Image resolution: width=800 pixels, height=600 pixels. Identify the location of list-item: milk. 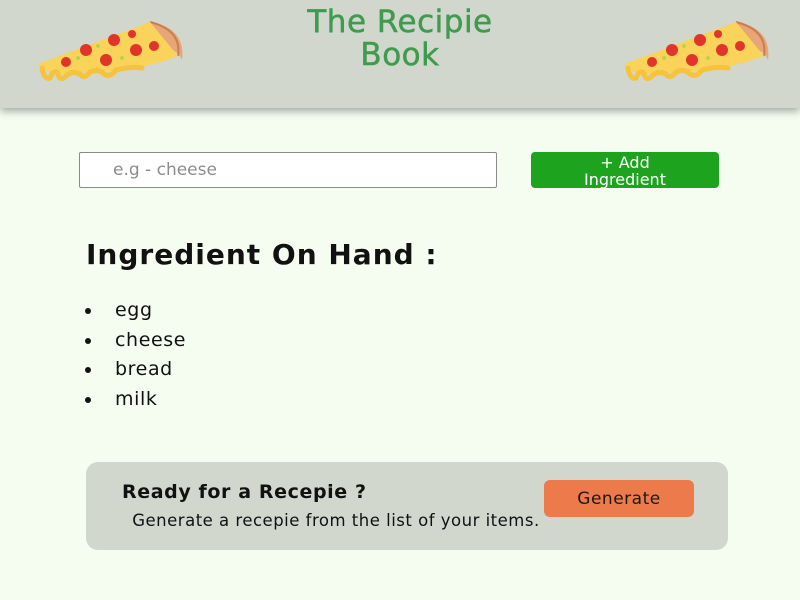
(135, 400).